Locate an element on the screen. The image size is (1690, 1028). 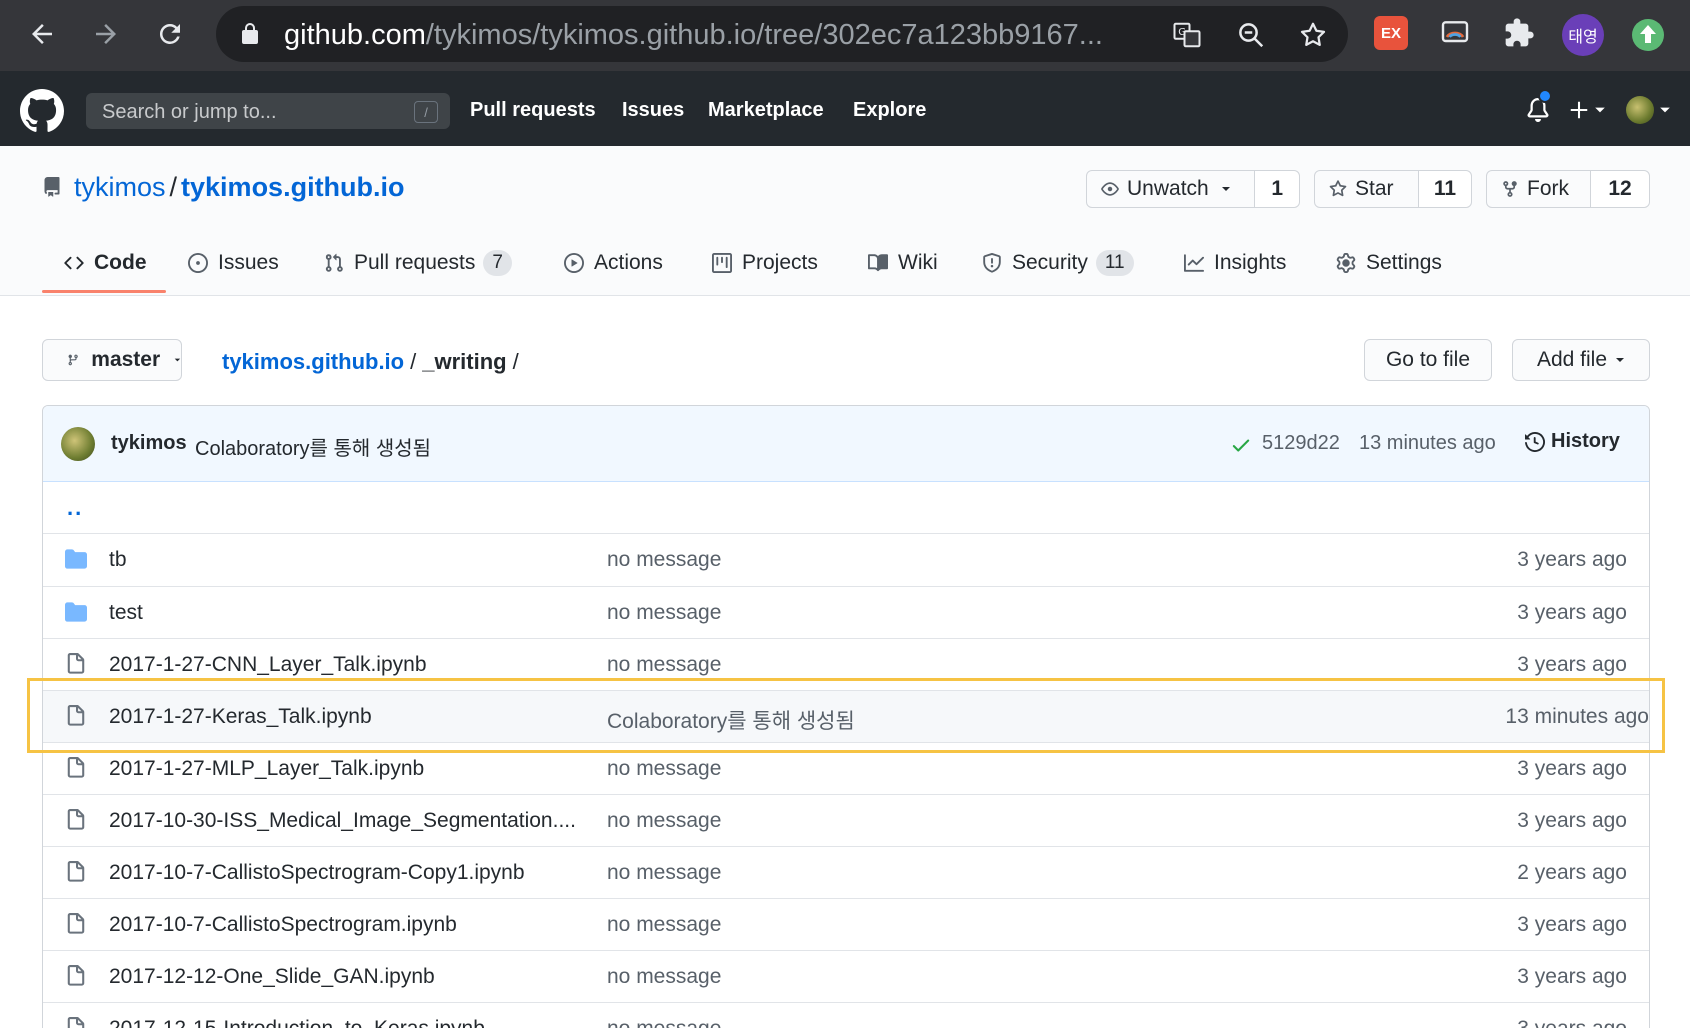
extensions-puzzle-icon is located at coordinates (1519, 33).